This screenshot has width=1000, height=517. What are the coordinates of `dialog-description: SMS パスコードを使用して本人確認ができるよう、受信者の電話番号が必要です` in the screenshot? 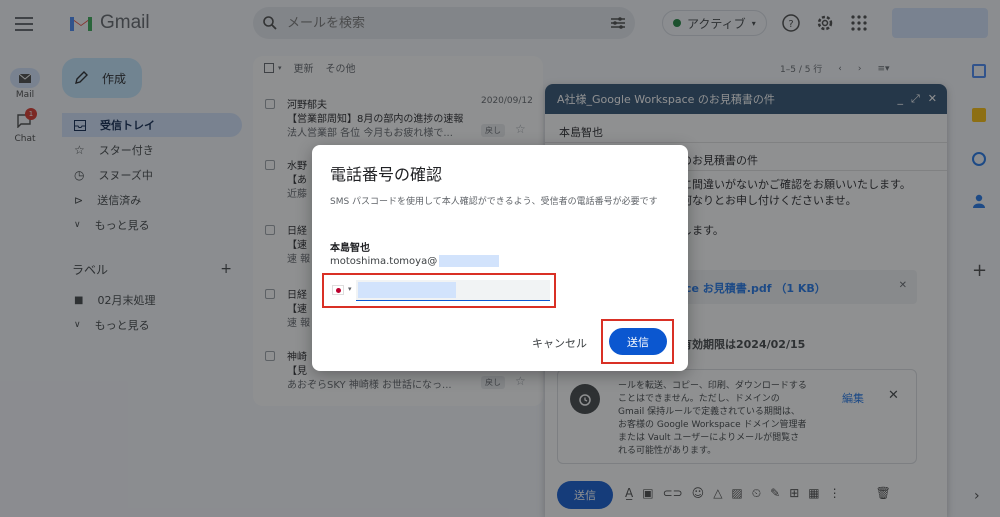 It's located at (494, 202).